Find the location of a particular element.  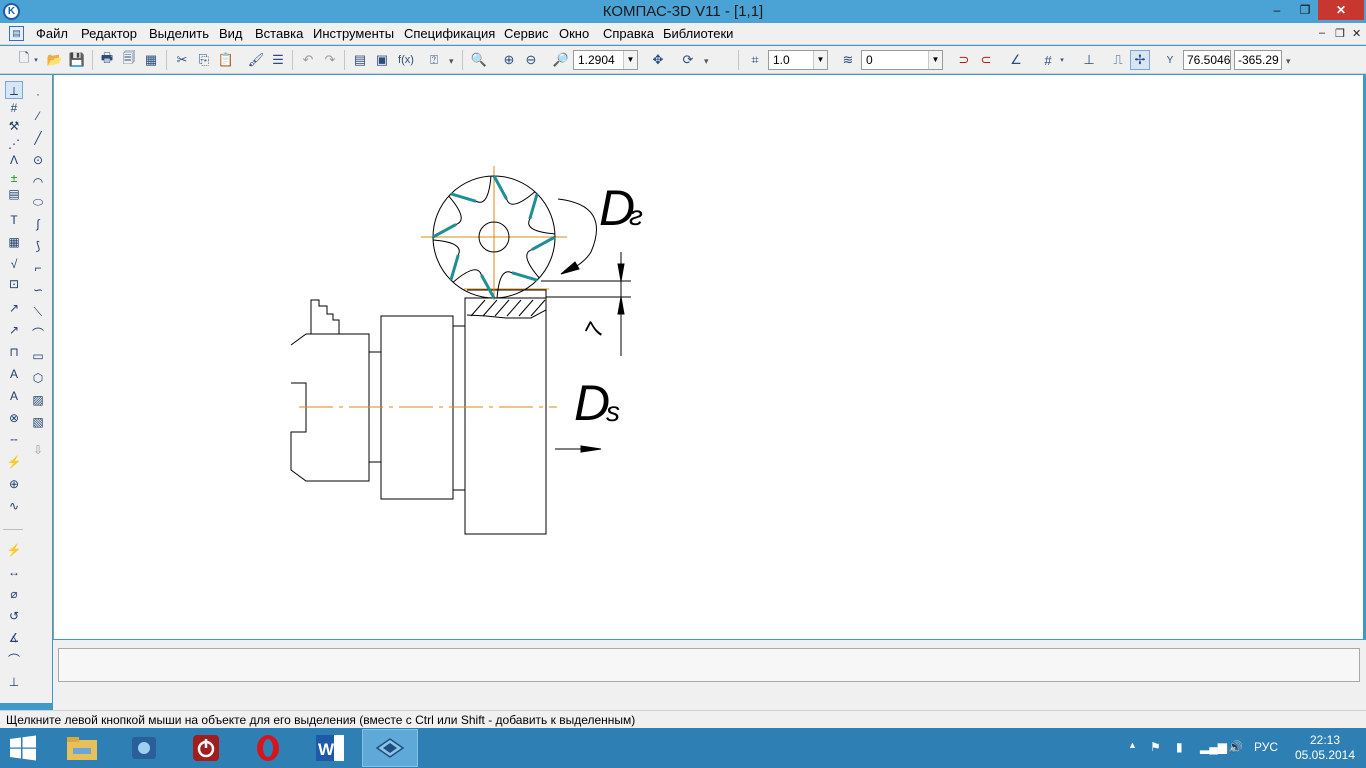

variables-button: f(x) is located at coordinates (406, 60).